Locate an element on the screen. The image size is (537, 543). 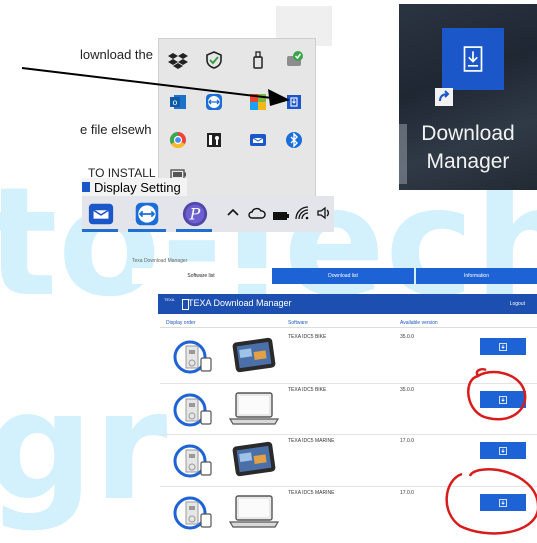
tab-information-label: Information is located at coordinates (476, 276).